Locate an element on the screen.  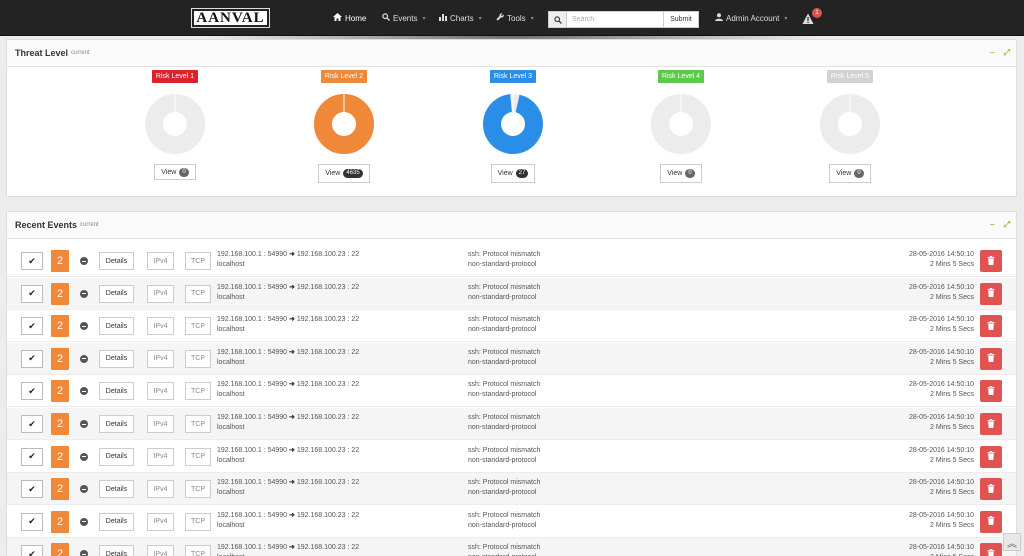
nav-home: Home is located at coordinates (349, 18).